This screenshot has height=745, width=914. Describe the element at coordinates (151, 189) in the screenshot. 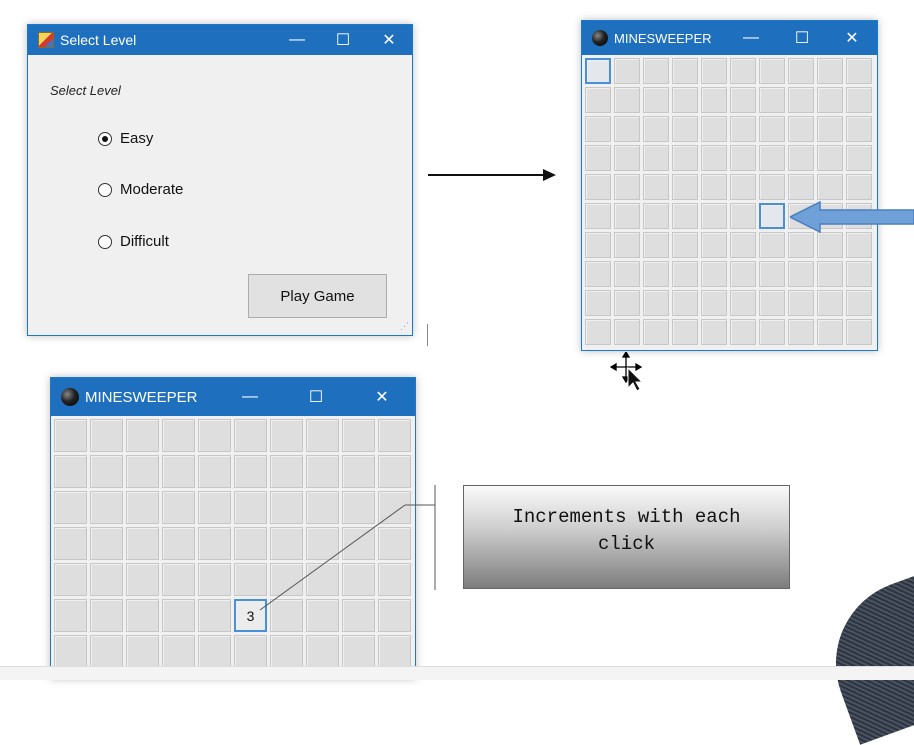

I see `radio-moderate-label: Moderate` at that location.